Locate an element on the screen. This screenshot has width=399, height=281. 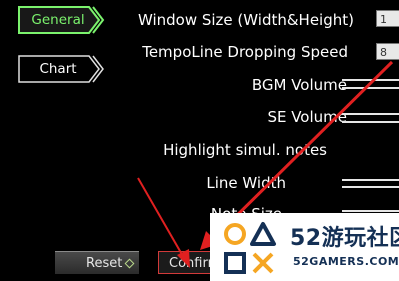
watermark: 52游玩社区 52GAMERS.COM is located at coordinates (304, 247).